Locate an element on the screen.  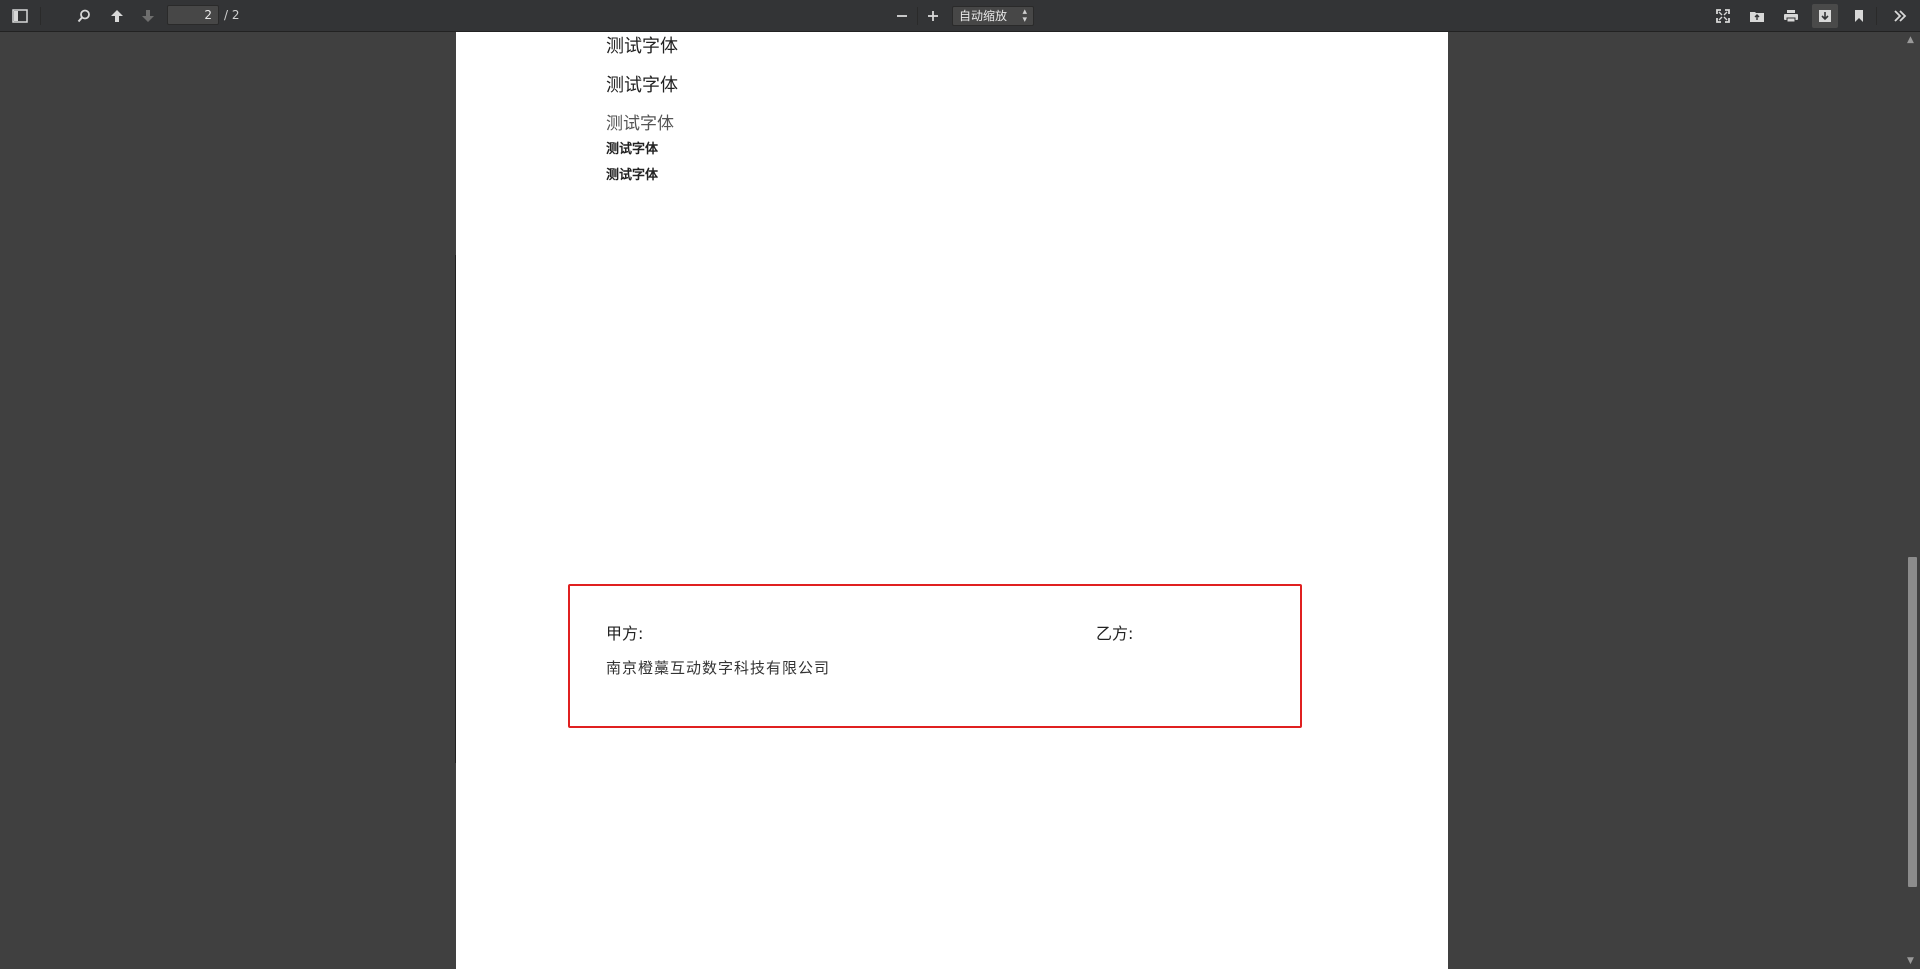
signature-box: 甲方: 乙方: 南京橙藁互动数字科技有限公司 is located at coordinates (935, 656).